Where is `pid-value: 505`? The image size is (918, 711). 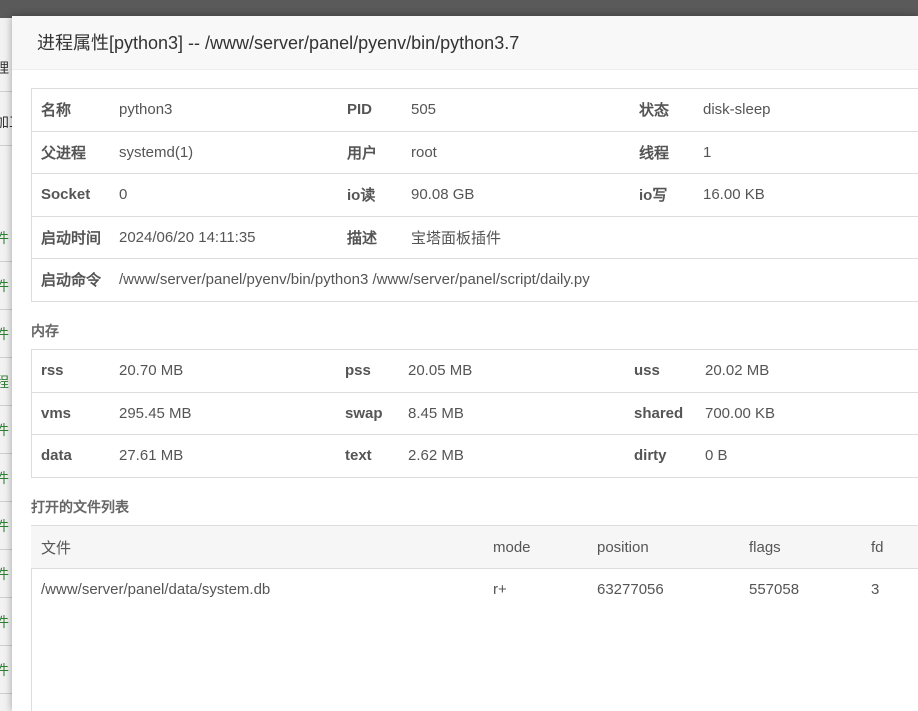
pid-value: 505 is located at coordinates (525, 109).